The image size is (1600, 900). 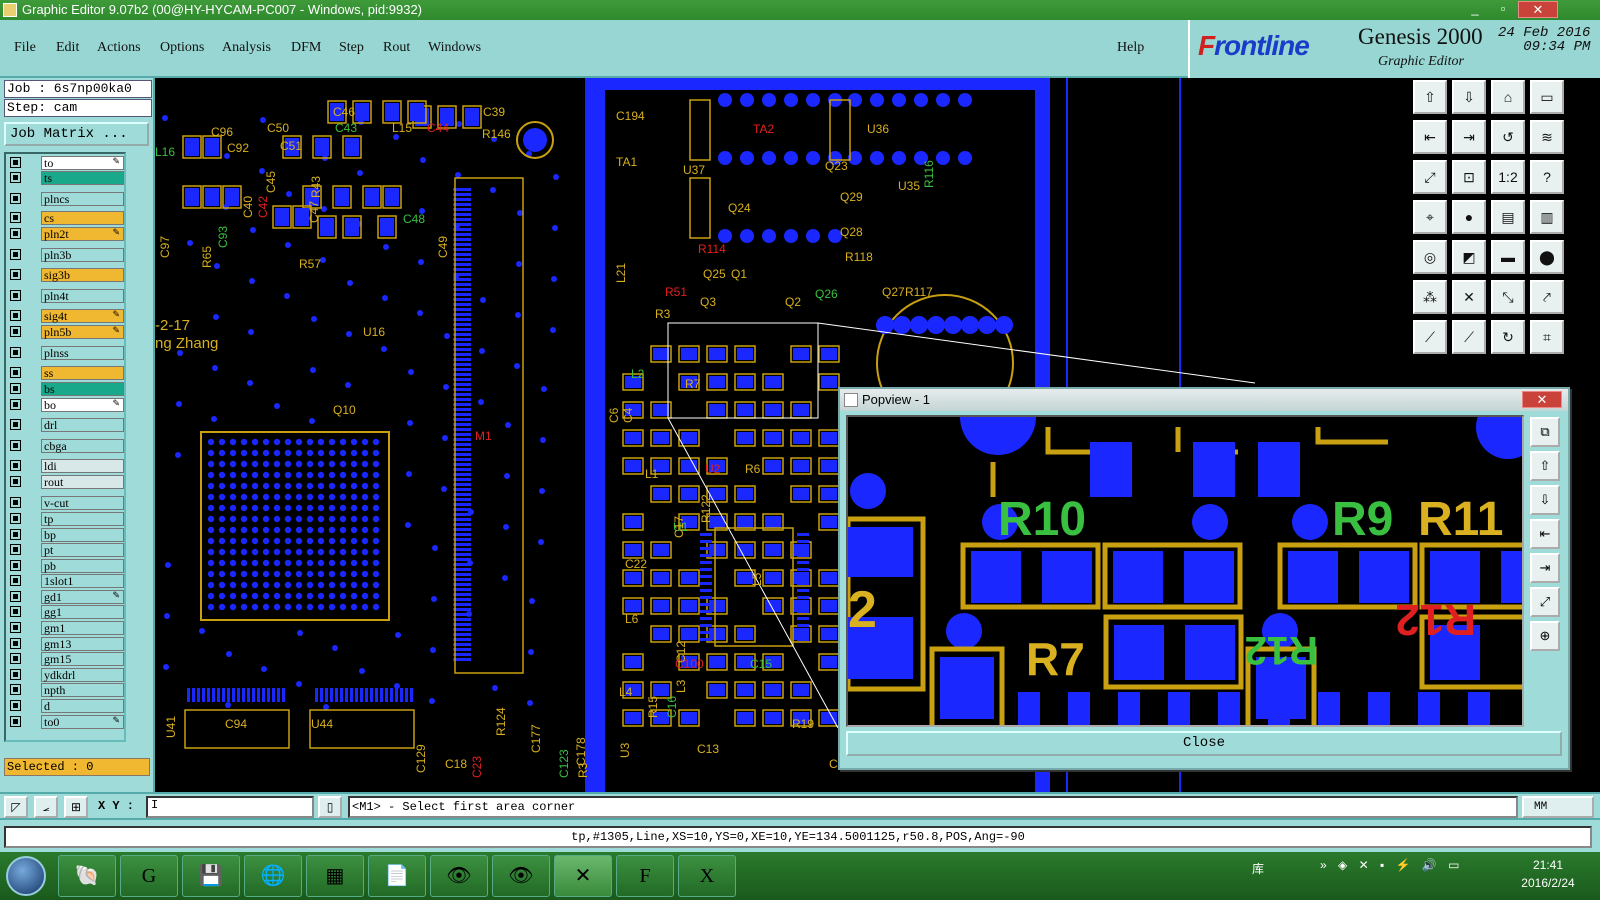 I want to click on menu-step: Step, so click(x=351, y=48).